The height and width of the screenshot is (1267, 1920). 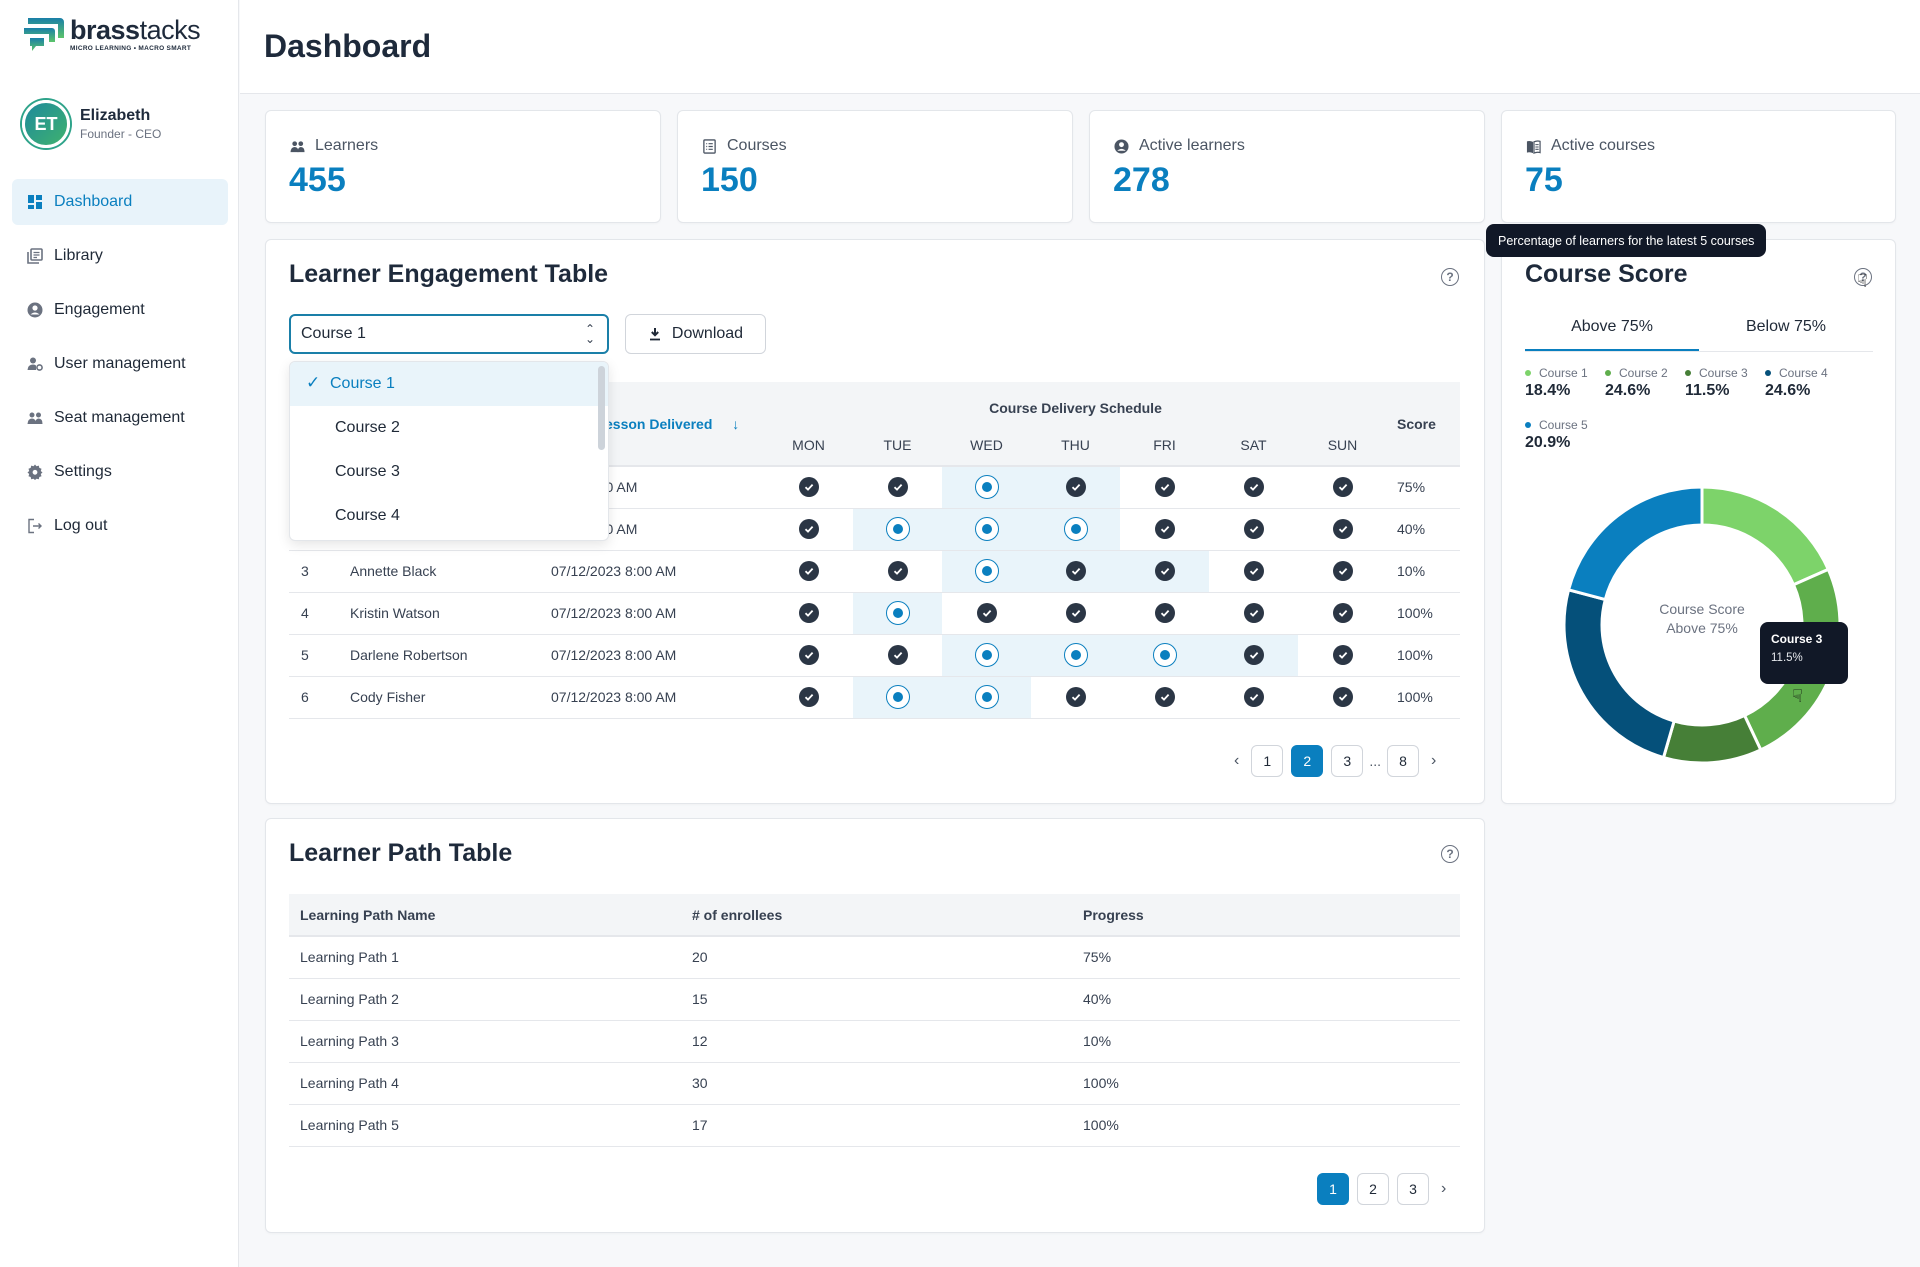 I want to click on table-row: Learning Path 1 20 75%, so click(x=874, y=957).